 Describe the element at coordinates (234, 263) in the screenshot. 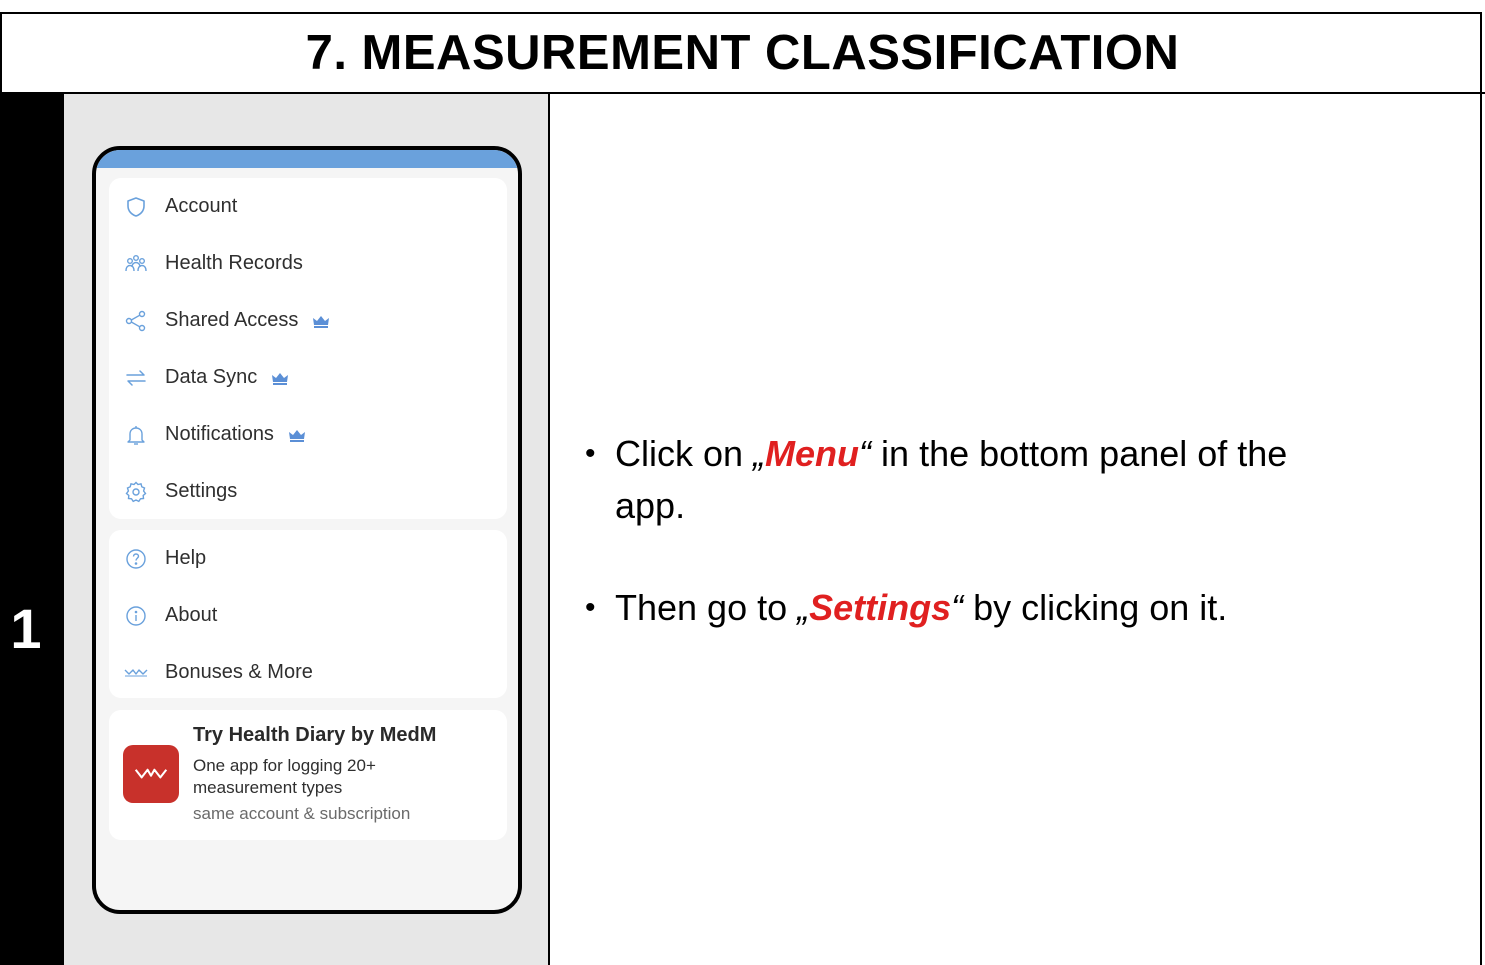

I see `menu-item-label: Health Records` at that location.